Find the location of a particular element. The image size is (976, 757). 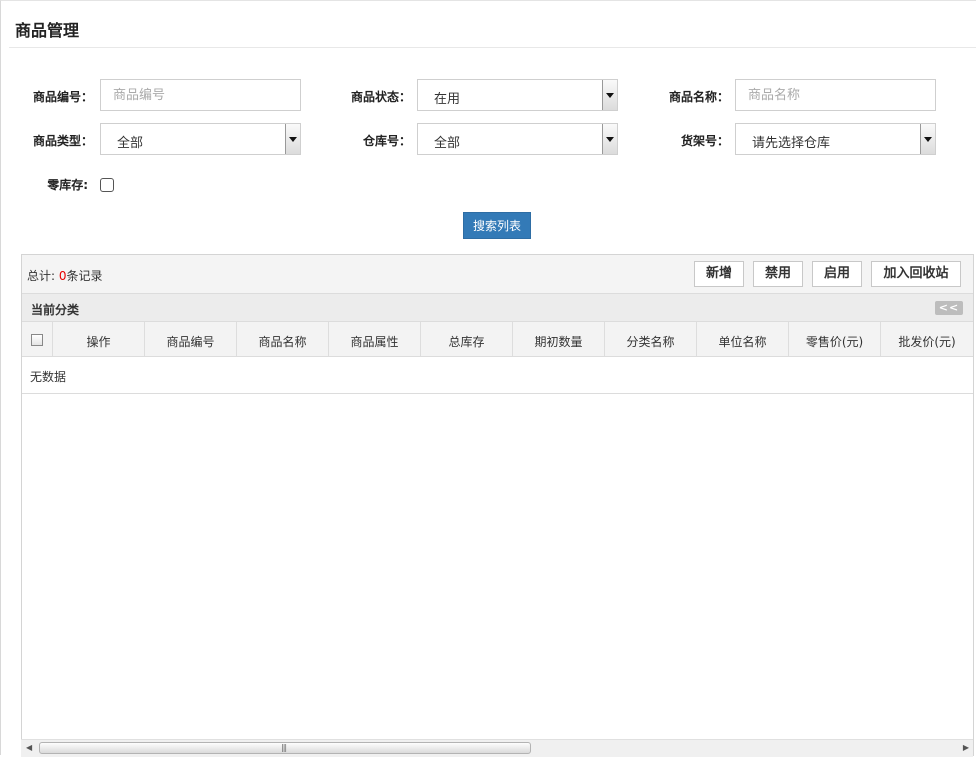

warehouse-label: 仓库号： is located at coordinates (386, 141).